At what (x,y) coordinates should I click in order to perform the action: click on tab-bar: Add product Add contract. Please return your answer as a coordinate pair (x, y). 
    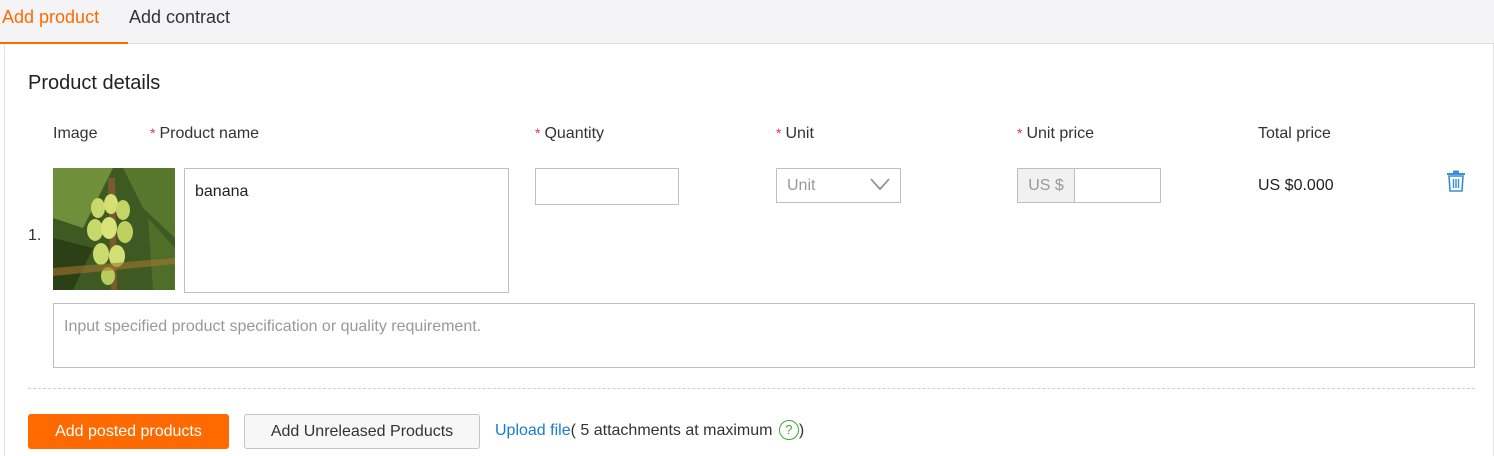
    Looking at the image, I should click on (747, 22).